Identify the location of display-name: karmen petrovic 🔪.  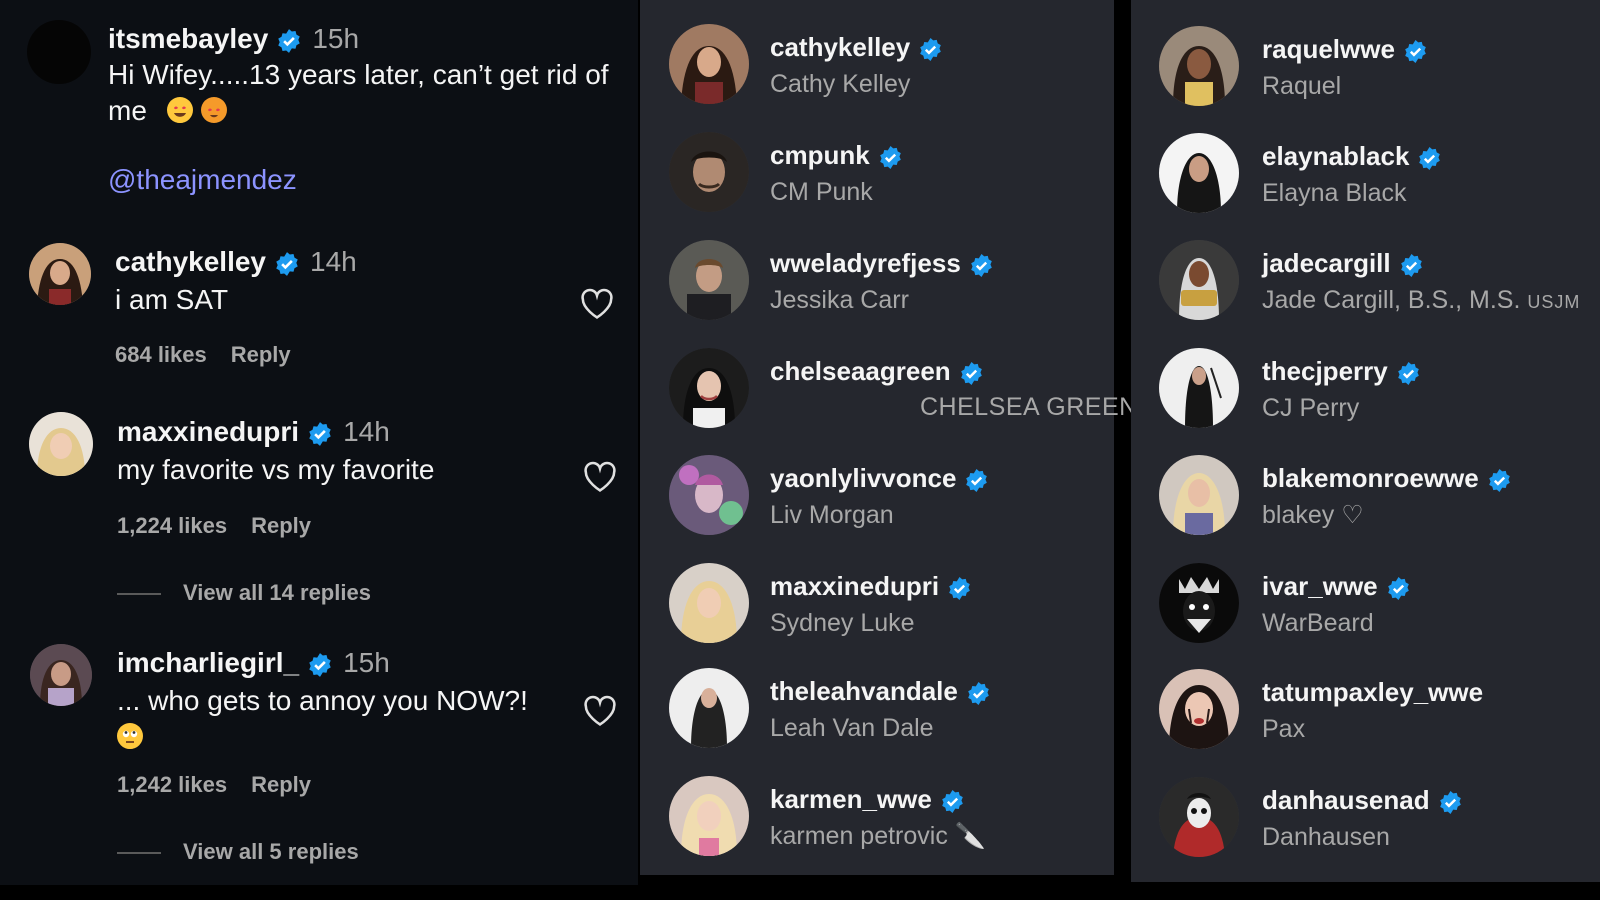
(878, 836).